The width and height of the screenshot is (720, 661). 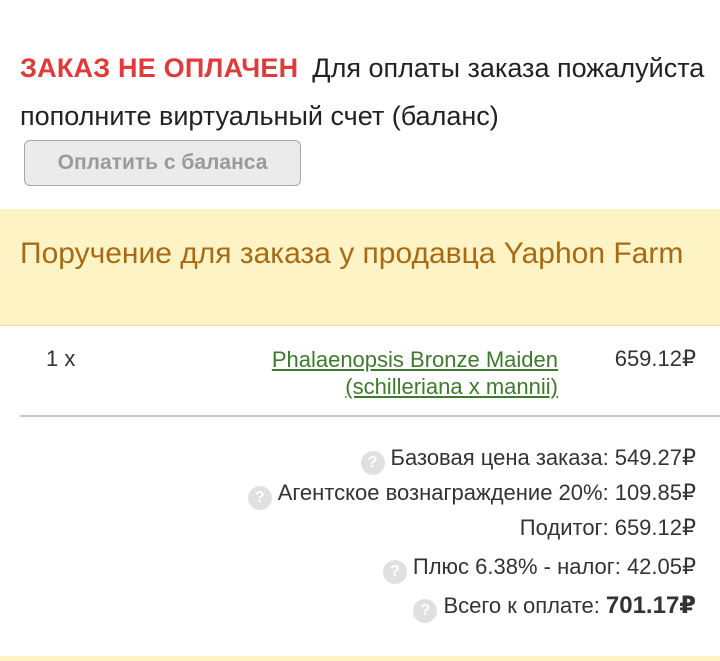 I want to click on items-divider, so click(x=370, y=416).